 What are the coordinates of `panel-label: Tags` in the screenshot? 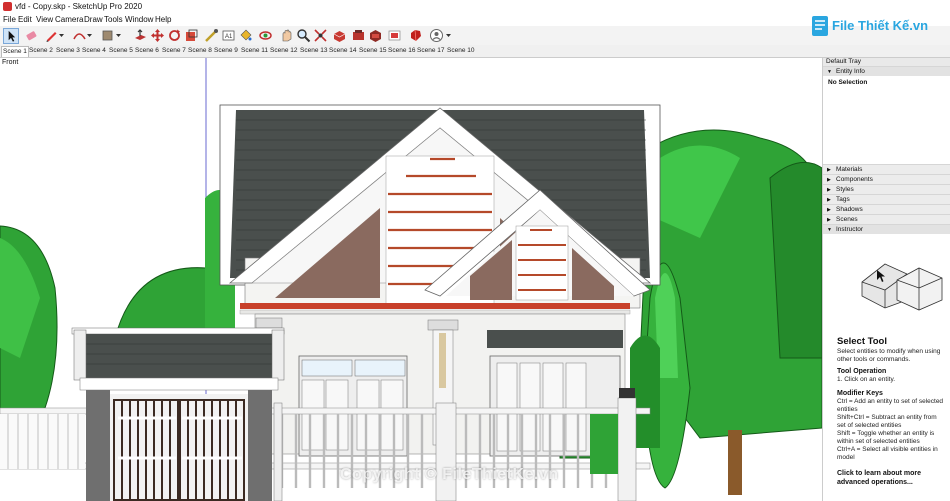 It's located at (843, 199).